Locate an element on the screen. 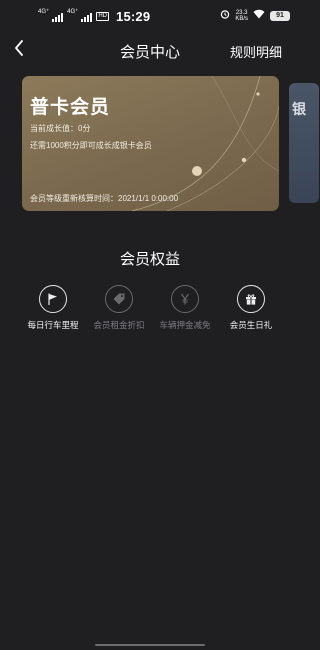 The width and height of the screenshot is (320, 650). status-bar: 4G⁺ 4G⁺ HD 15:29 23.3 KB/s 91 is located at coordinates (150, 16).